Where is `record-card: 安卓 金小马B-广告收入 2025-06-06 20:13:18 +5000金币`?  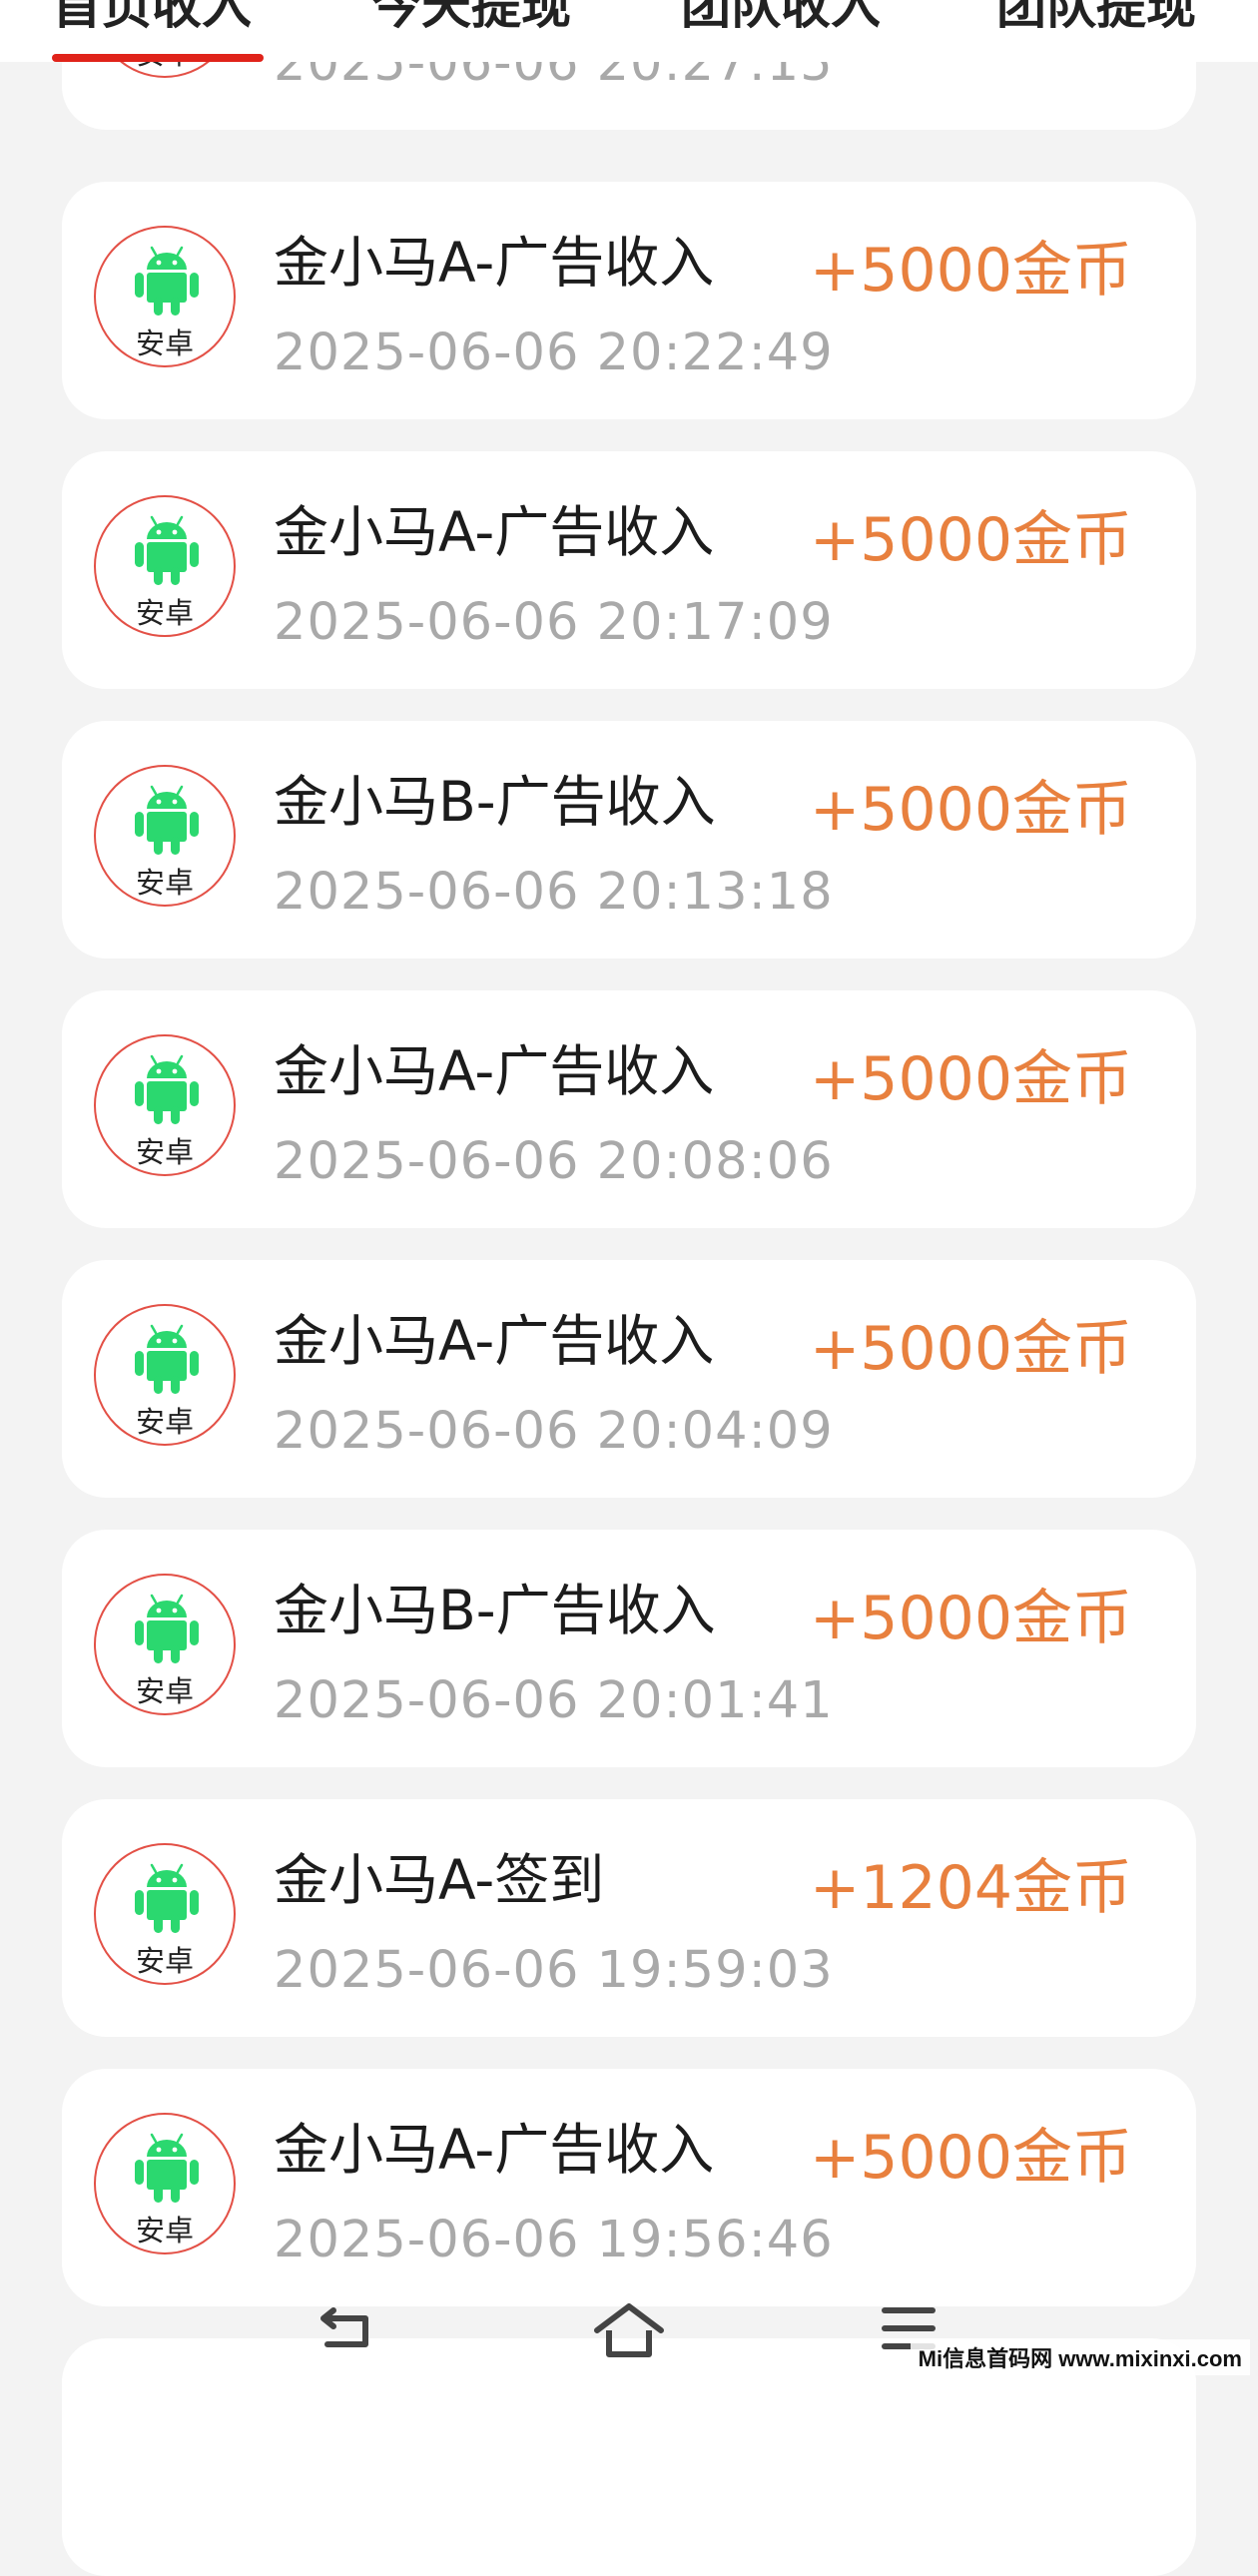 record-card: 安卓 金小马B-广告收入 2025-06-06 20:13:18 +5000金币 is located at coordinates (629, 840).